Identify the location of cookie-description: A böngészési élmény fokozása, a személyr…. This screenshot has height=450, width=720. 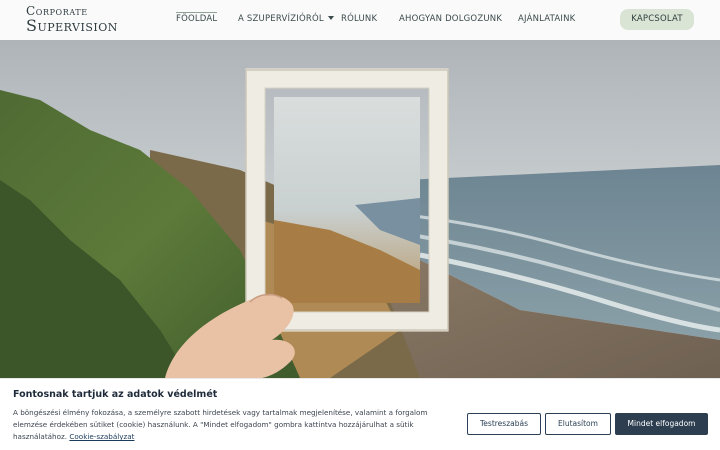
(238, 425).